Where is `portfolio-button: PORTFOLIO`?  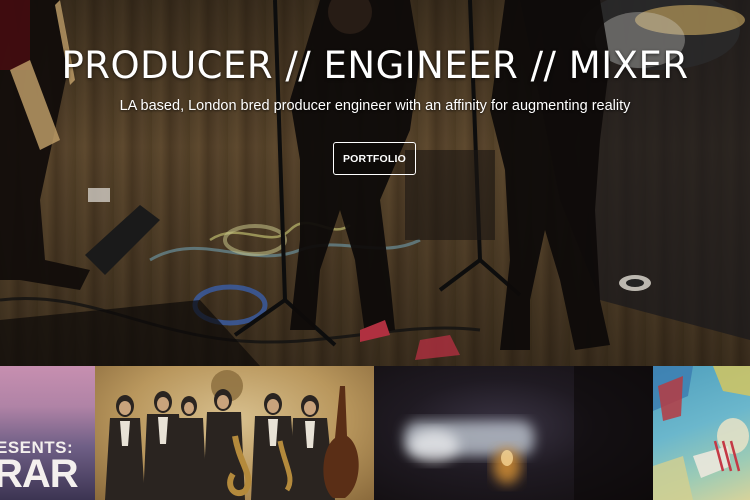 portfolio-button: PORTFOLIO is located at coordinates (374, 158).